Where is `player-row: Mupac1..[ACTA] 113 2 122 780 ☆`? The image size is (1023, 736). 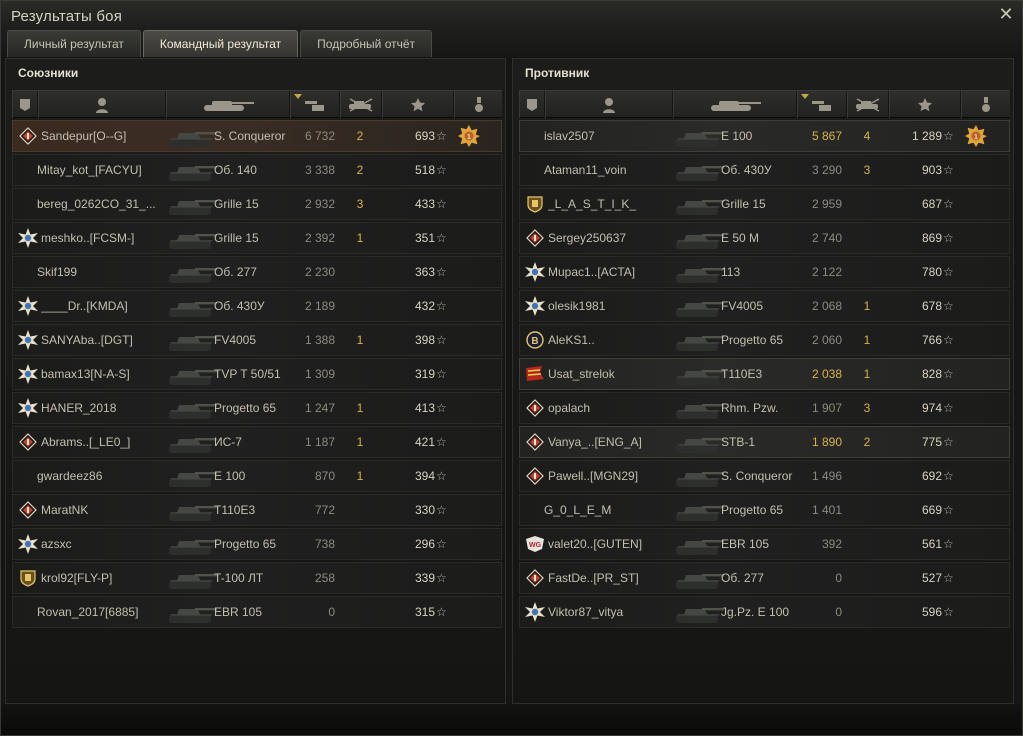
player-row: Mupac1..[ACTA] 113 2 122 780 ☆ is located at coordinates (764, 272).